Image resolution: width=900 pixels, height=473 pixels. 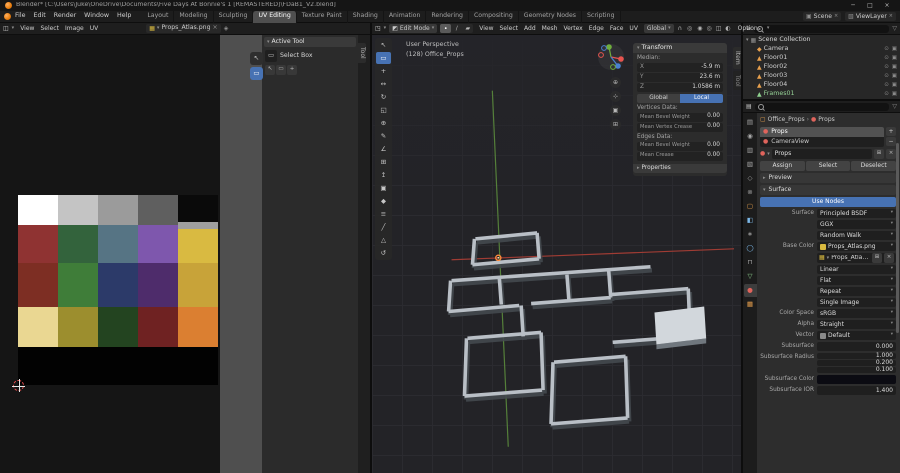 I want to click on sidebar-tab: Tool, so click(x=737, y=80).